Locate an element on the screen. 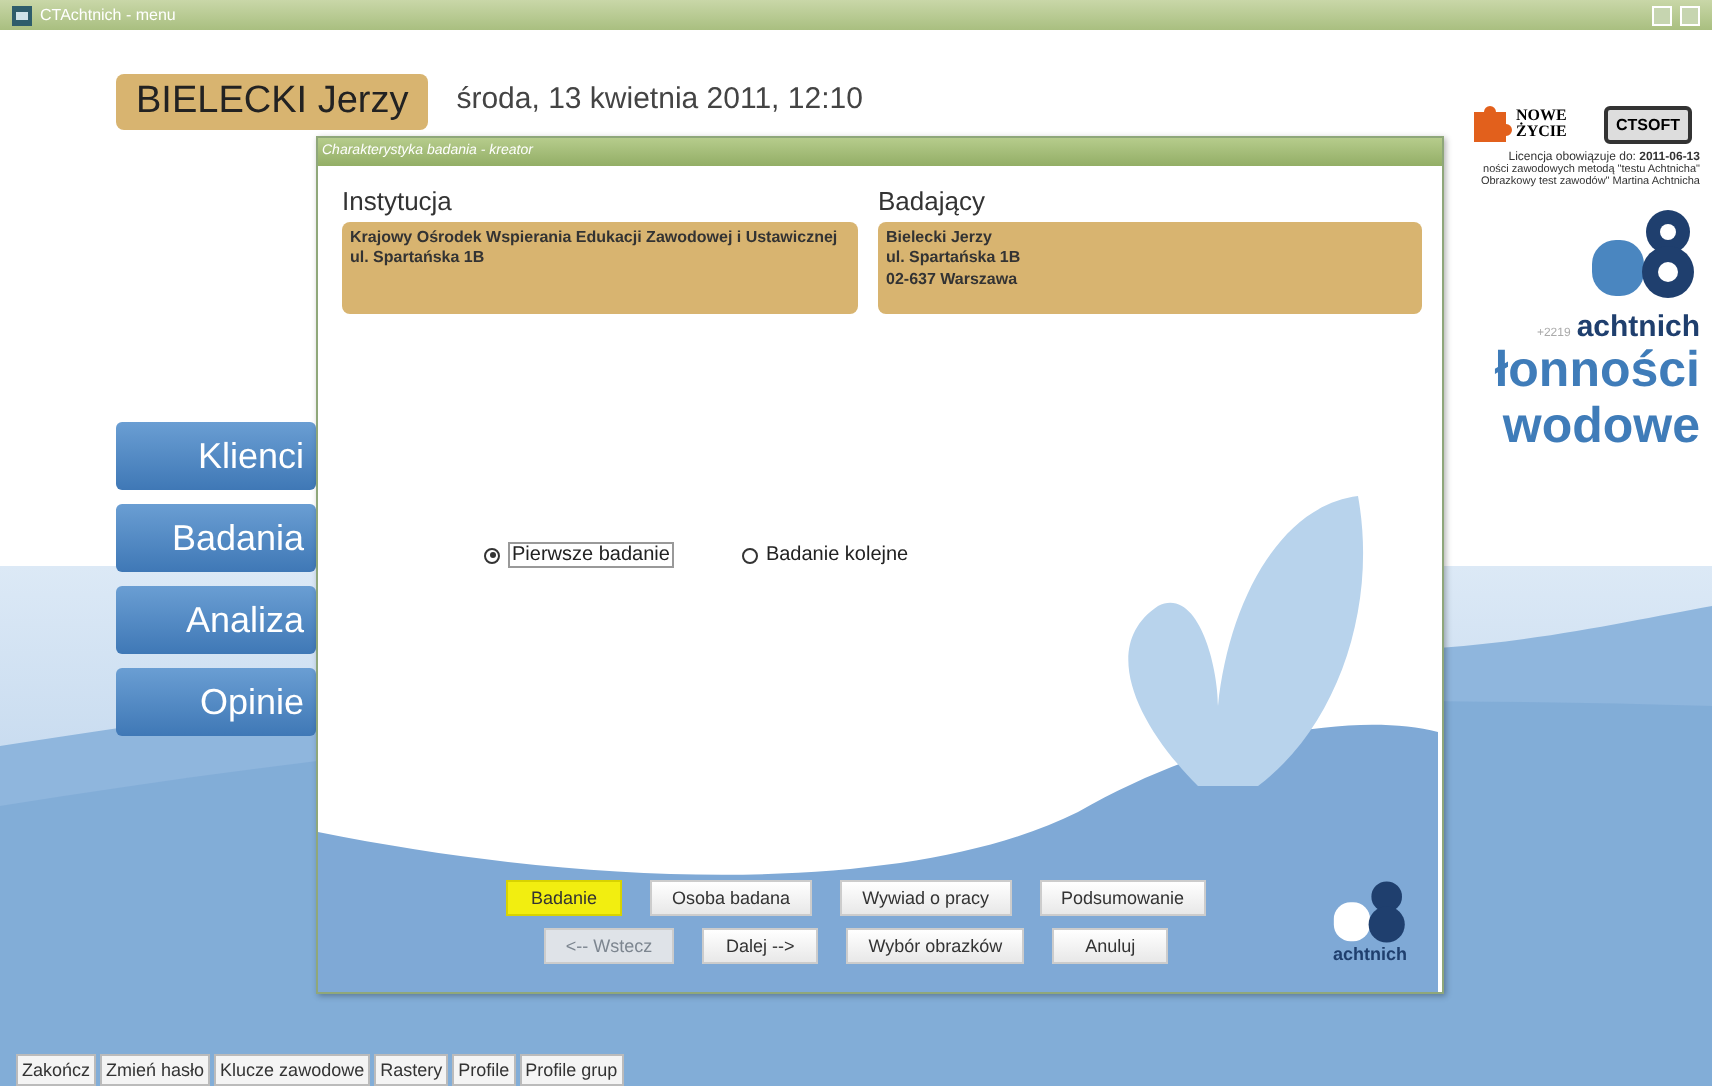  toolbar-button: Zakończ is located at coordinates (56, 1070).